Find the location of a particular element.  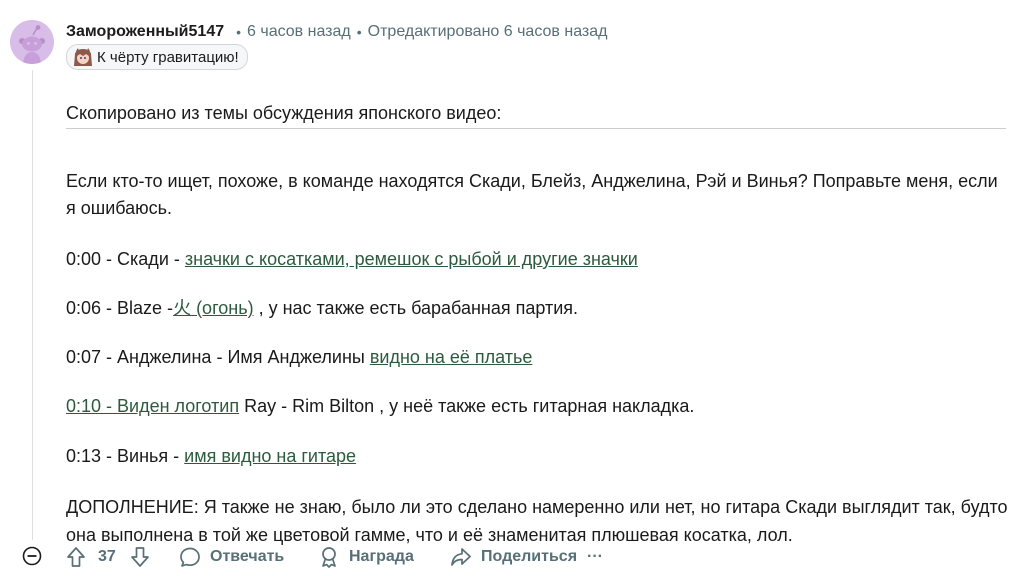

line-text: 0:00 - Скади - is located at coordinates (125, 259).